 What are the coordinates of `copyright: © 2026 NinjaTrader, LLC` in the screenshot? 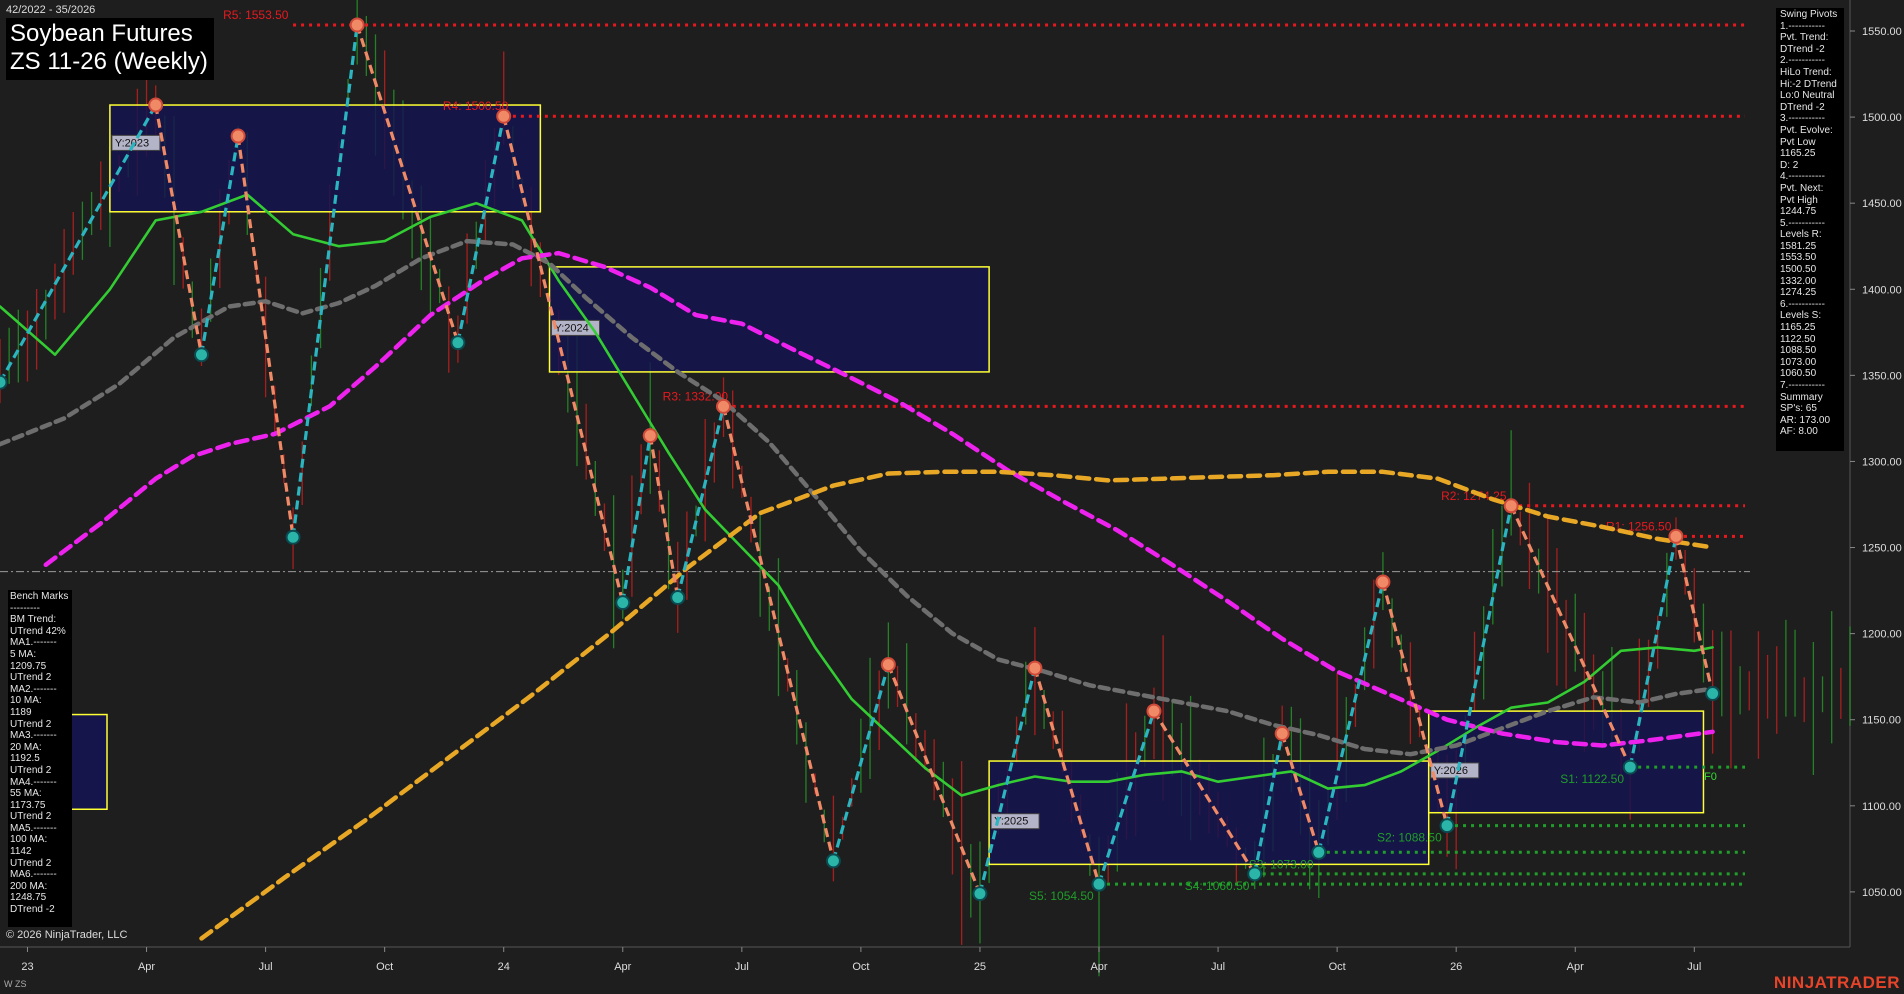 It's located at (67, 935).